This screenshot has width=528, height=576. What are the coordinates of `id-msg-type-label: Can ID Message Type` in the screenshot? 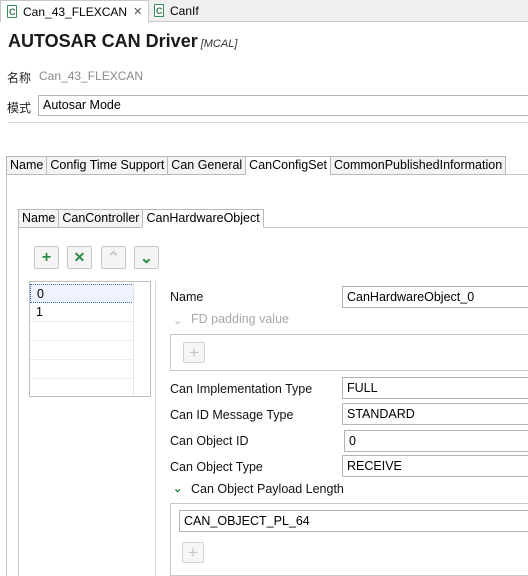 It's located at (232, 415).